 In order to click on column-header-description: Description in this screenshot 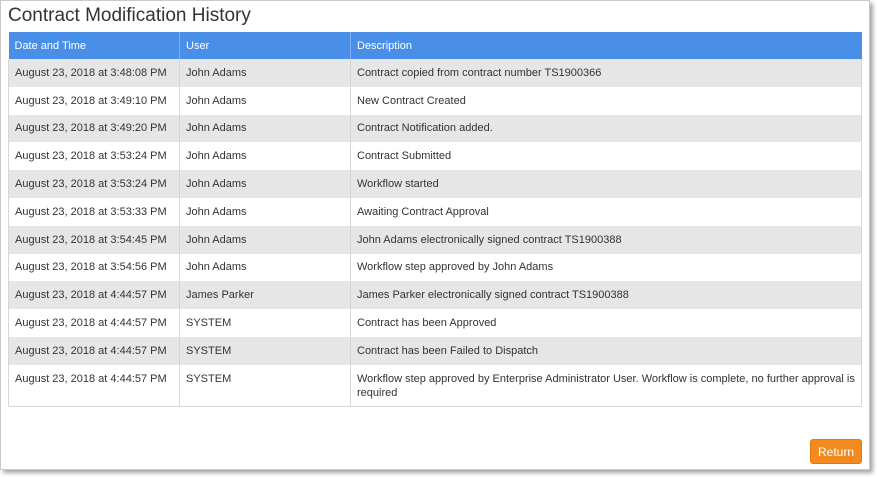, I will do `click(606, 45)`.